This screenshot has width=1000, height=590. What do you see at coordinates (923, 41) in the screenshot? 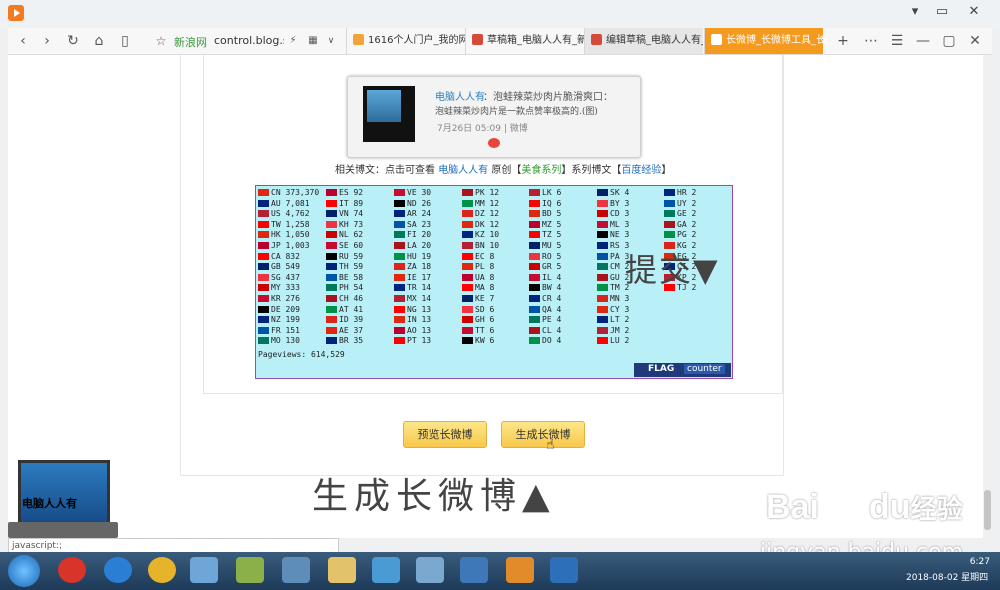
I see `minimize-icon: —` at bounding box center [923, 41].